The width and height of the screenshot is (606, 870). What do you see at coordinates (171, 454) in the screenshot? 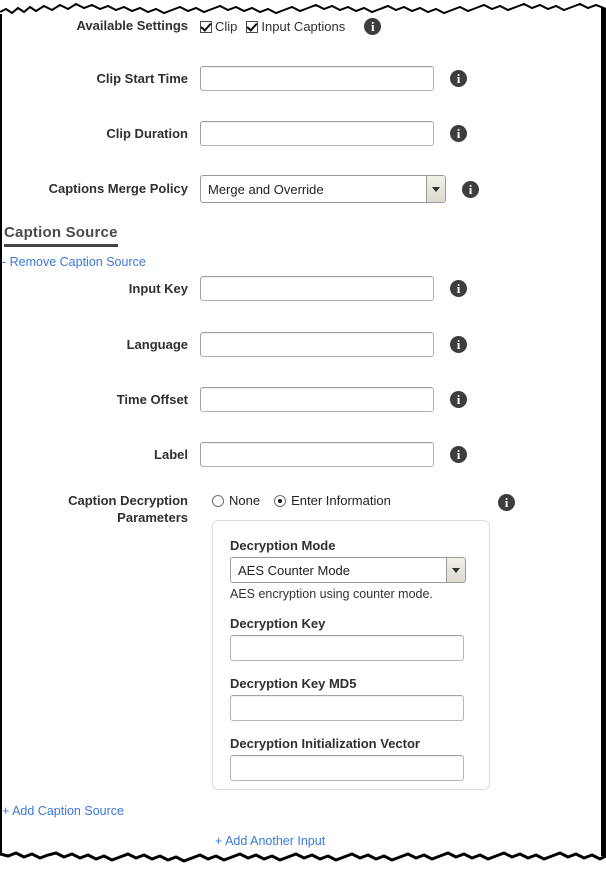
I see `label-field-label: Label` at bounding box center [171, 454].